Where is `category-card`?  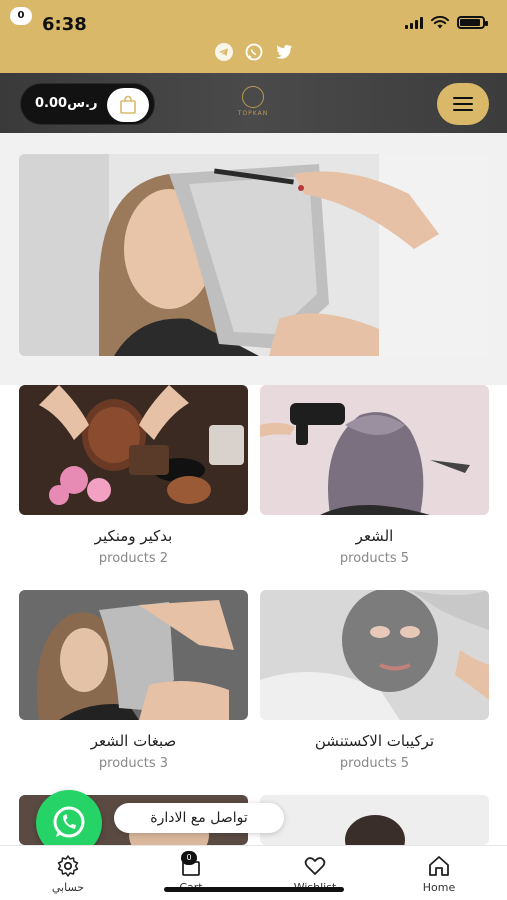
category-card is located at coordinates (374, 820).